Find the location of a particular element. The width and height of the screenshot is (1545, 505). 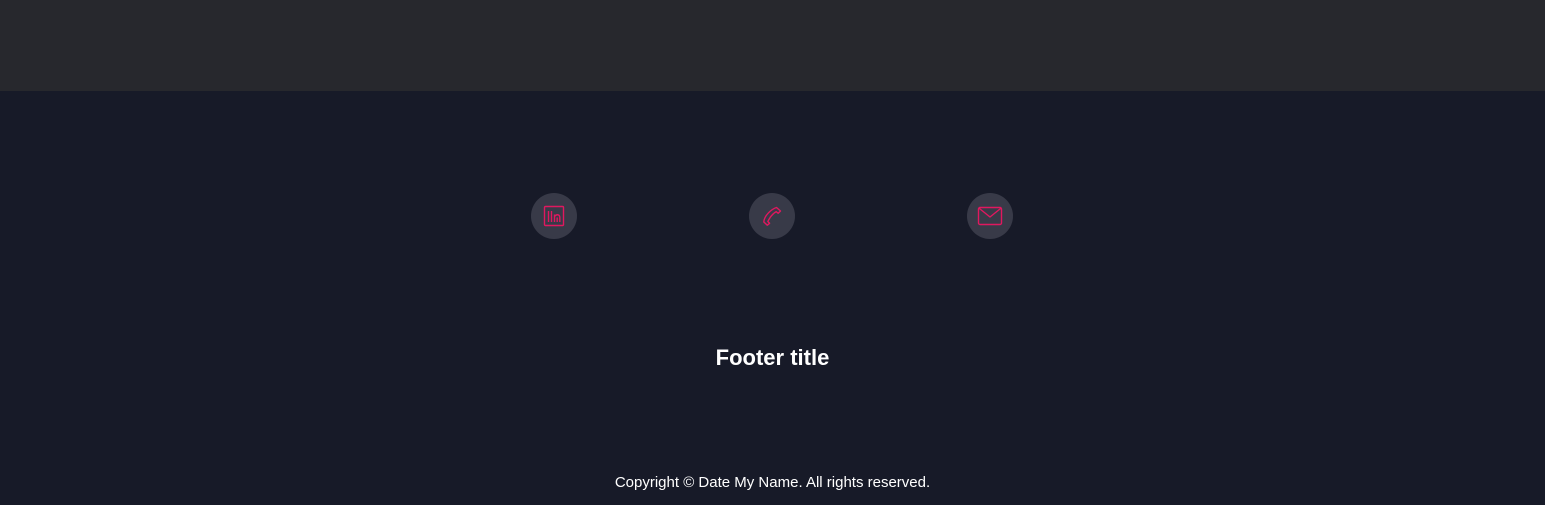

email-icon is located at coordinates (990, 216).